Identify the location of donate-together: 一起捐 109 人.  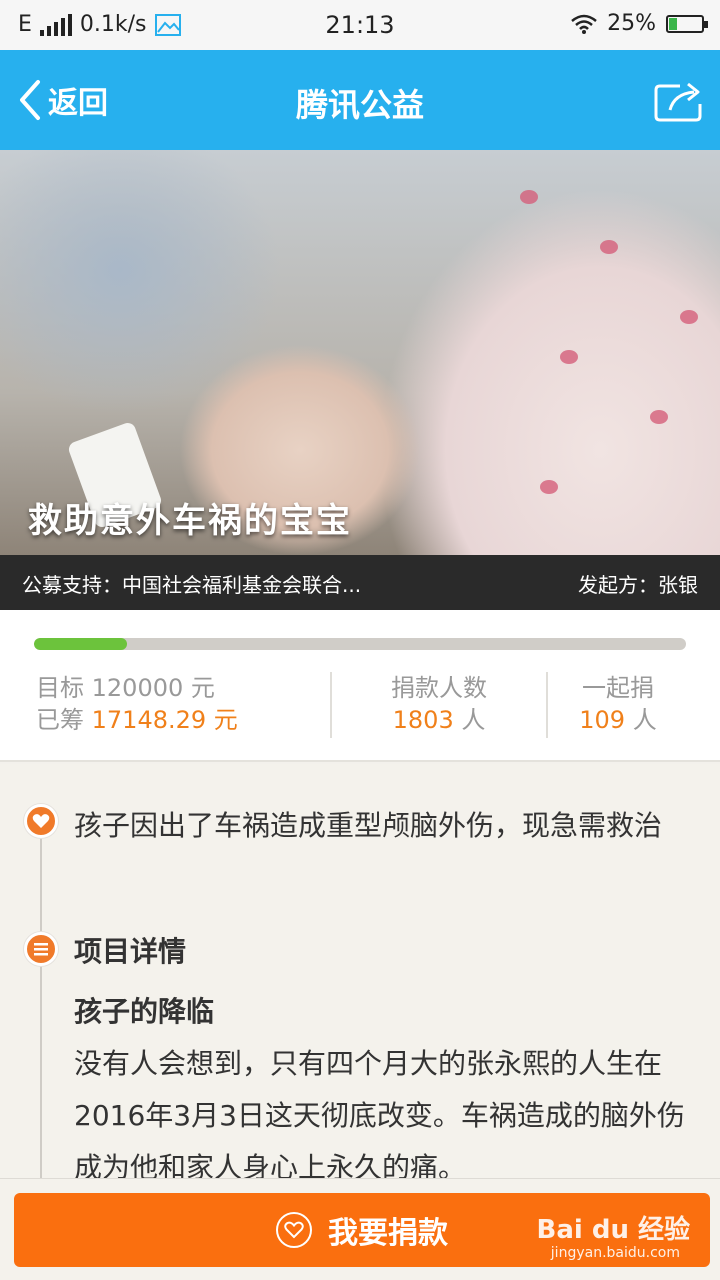
(618, 704).